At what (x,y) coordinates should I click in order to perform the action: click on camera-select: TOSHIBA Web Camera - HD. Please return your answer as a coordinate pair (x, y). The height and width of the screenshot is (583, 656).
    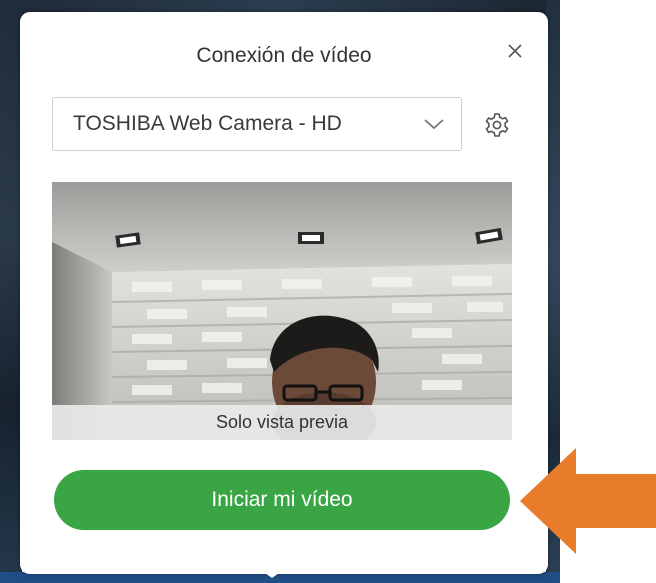
    Looking at the image, I should click on (257, 124).